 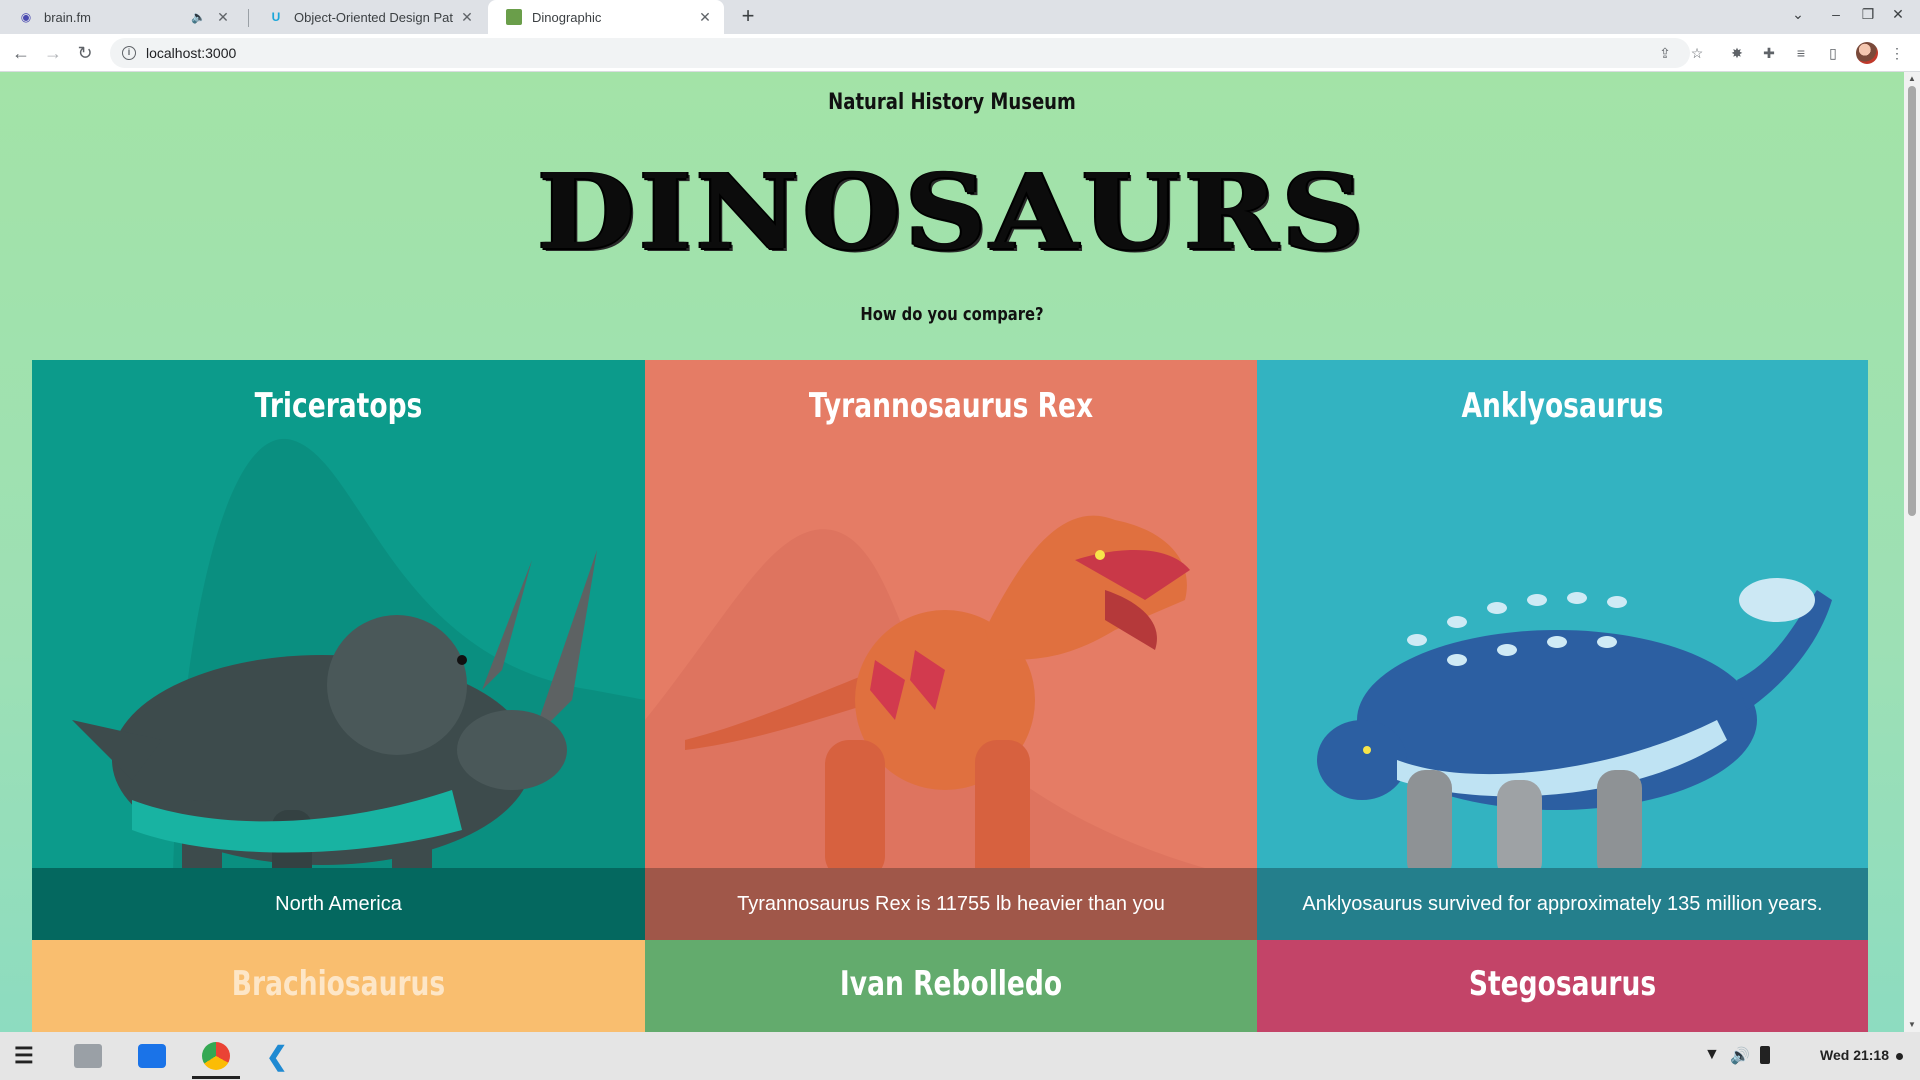 What do you see at coordinates (1898, 14) in the screenshot?
I see `close-window-icon: ✕` at bounding box center [1898, 14].